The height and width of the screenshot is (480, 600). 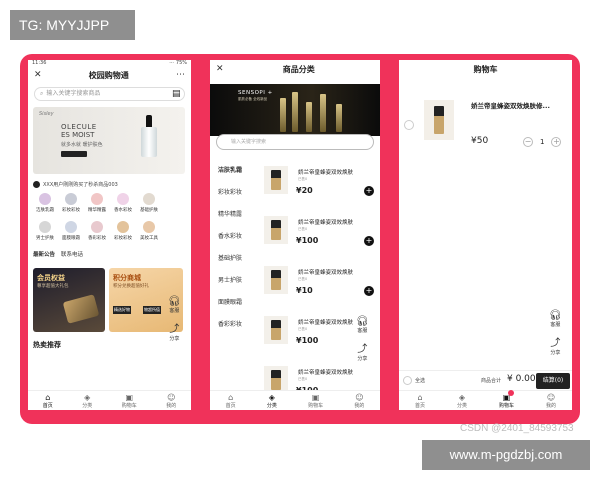 What do you see at coordinates (295, 142) in the screenshot?
I see `search-input: 输入关键字搜索` at bounding box center [295, 142].